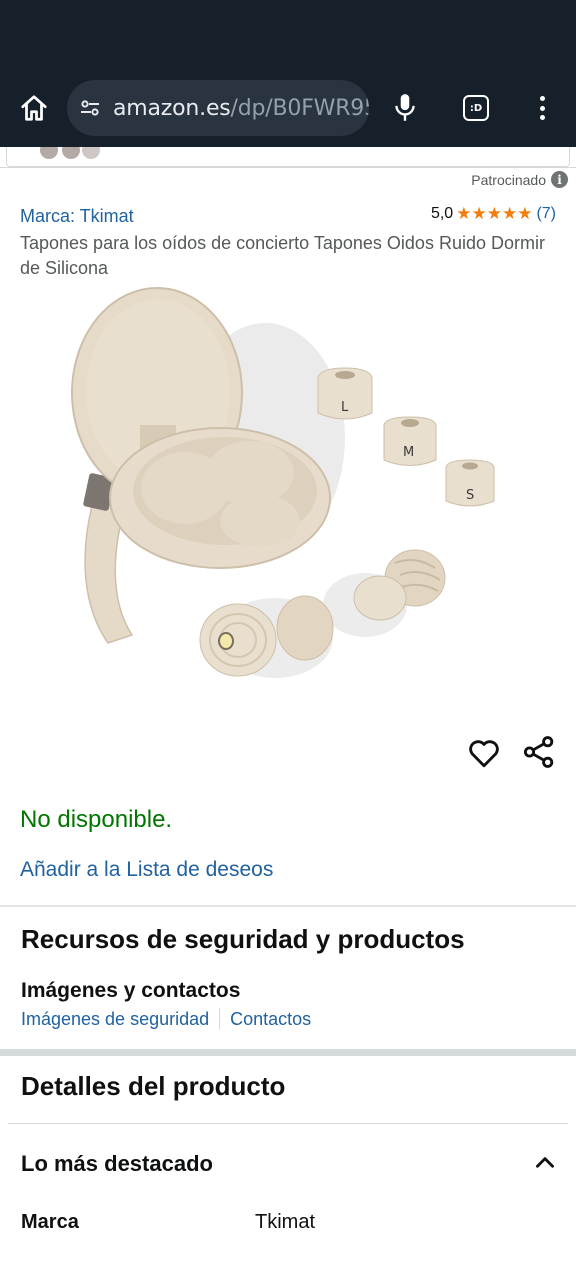  What do you see at coordinates (153, 1086) in the screenshot?
I see `product-details-heading: Detalles del producto` at bounding box center [153, 1086].